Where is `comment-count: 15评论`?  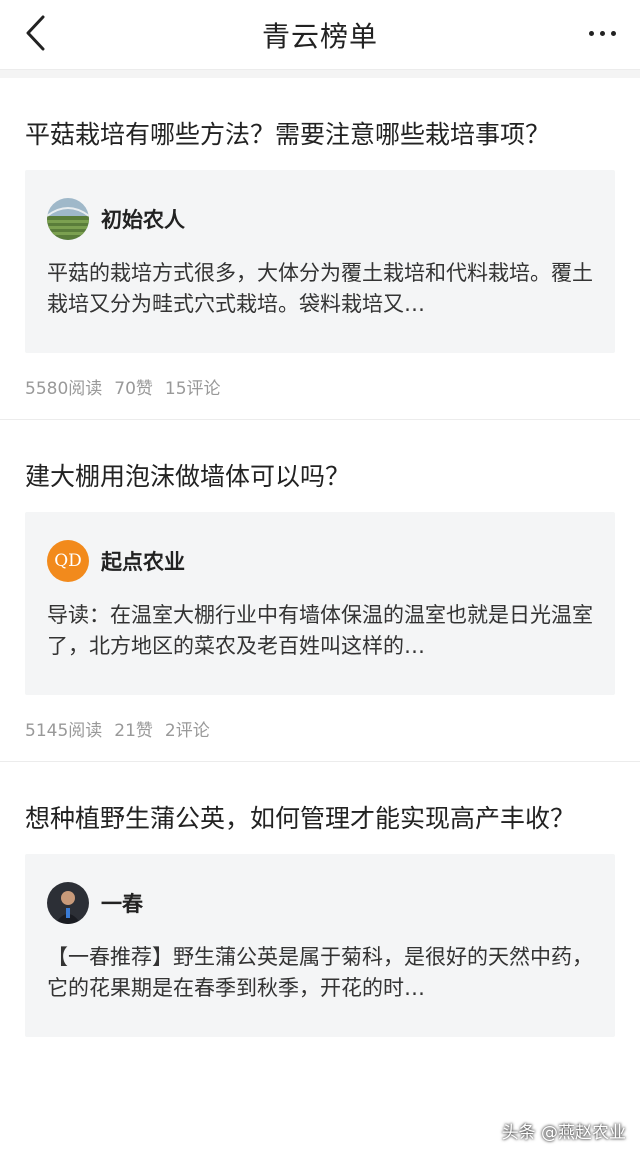 comment-count: 15评论 is located at coordinates (192, 388).